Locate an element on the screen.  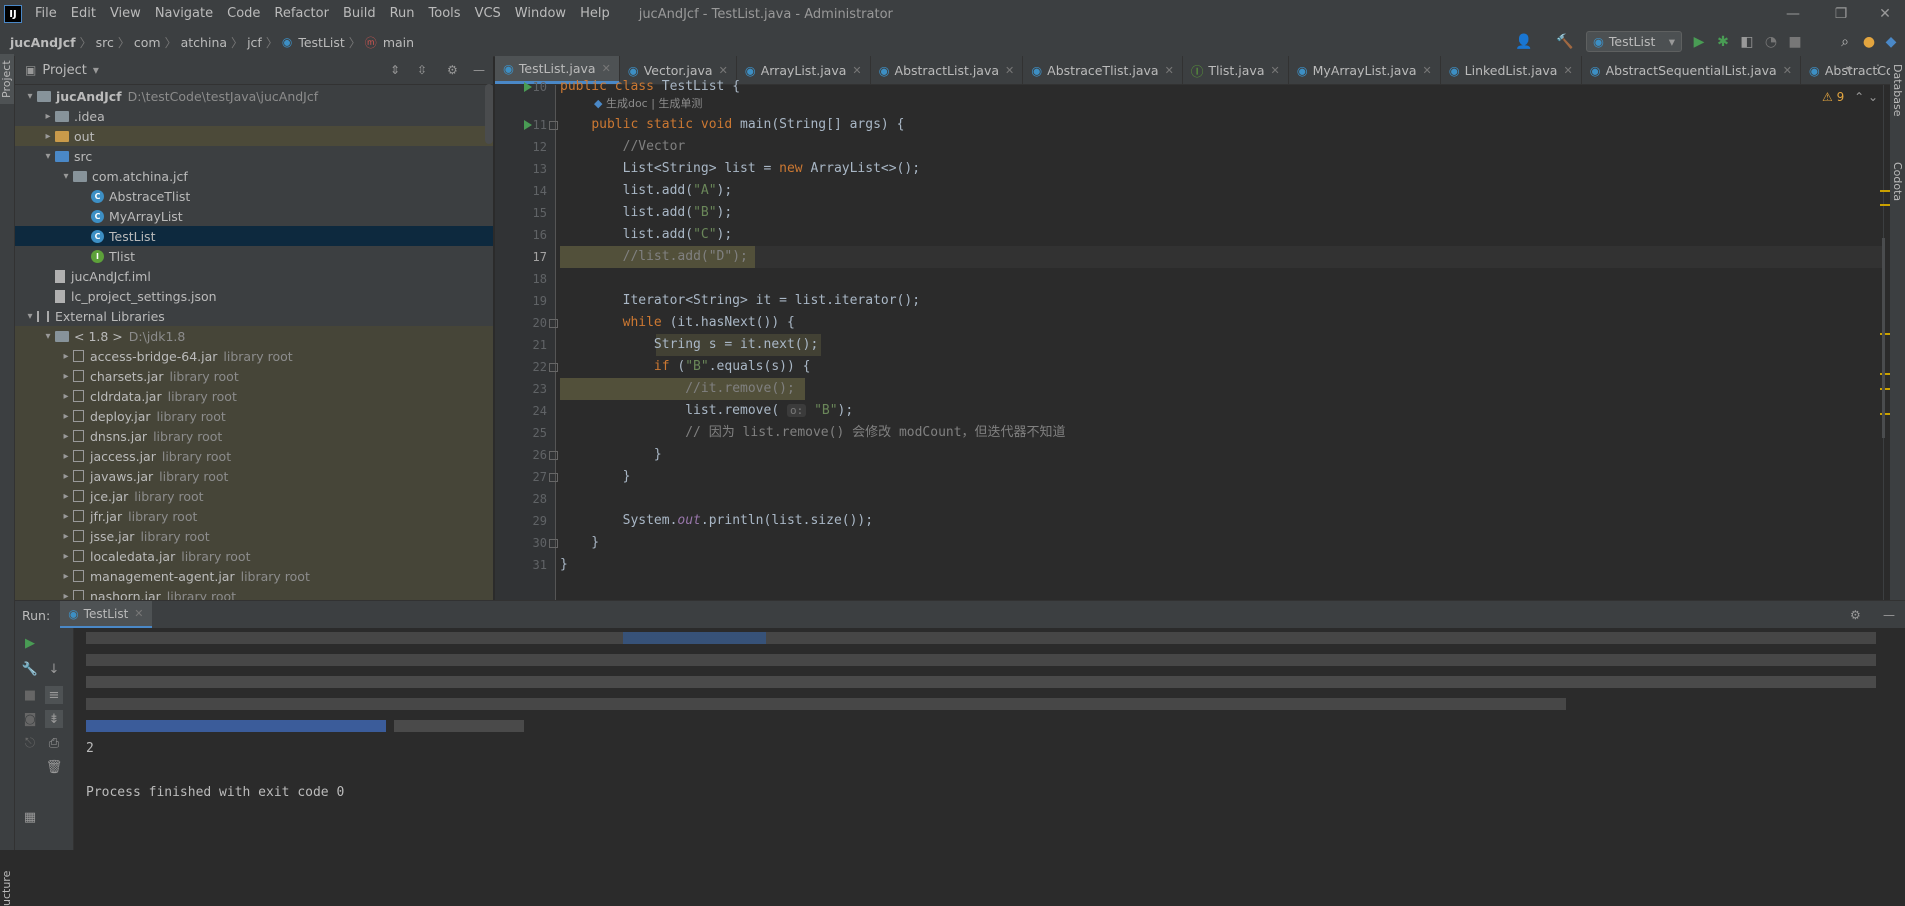
debug-icon: ✱ is located at coordinates (1723, 42).